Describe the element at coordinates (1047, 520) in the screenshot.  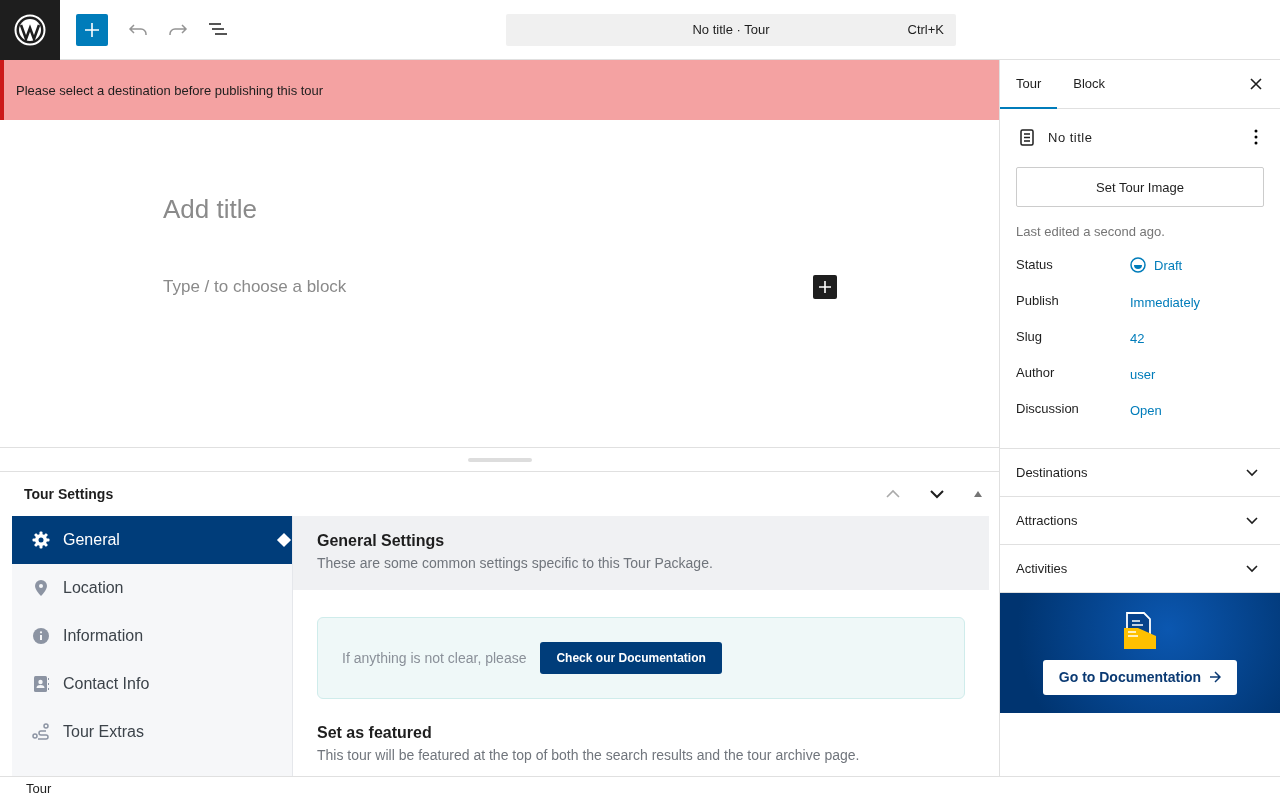
I see `panel-title: Attractions` at that location.